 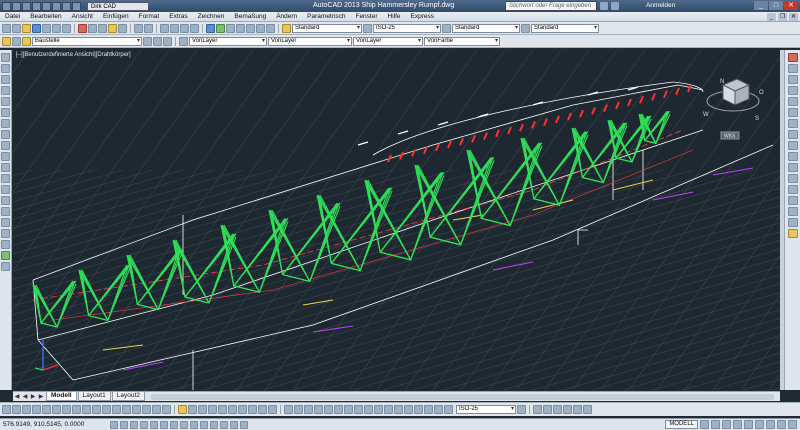 I want to click on redo-icon, so click(x=76, y=6).